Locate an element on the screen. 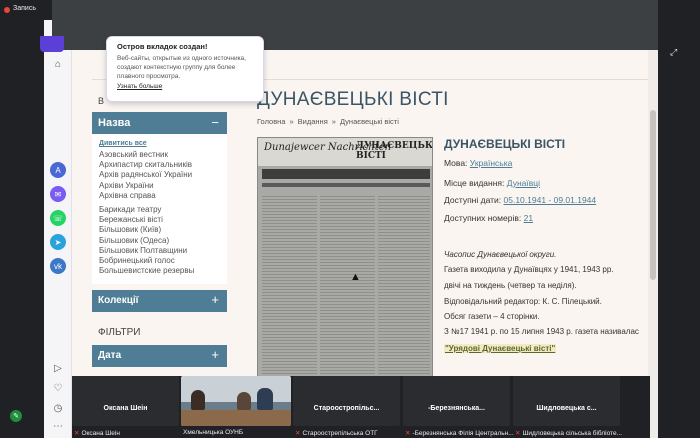 This screenshot has width=700, height=438. breadcrumb-current: Дунаєвецькі вісті is located at coordinates (369, 121).